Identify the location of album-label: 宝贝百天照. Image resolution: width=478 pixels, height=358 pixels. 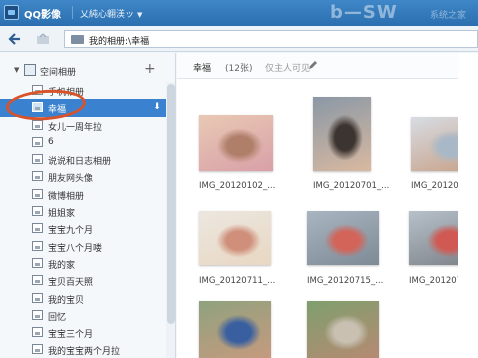
(71, 283).